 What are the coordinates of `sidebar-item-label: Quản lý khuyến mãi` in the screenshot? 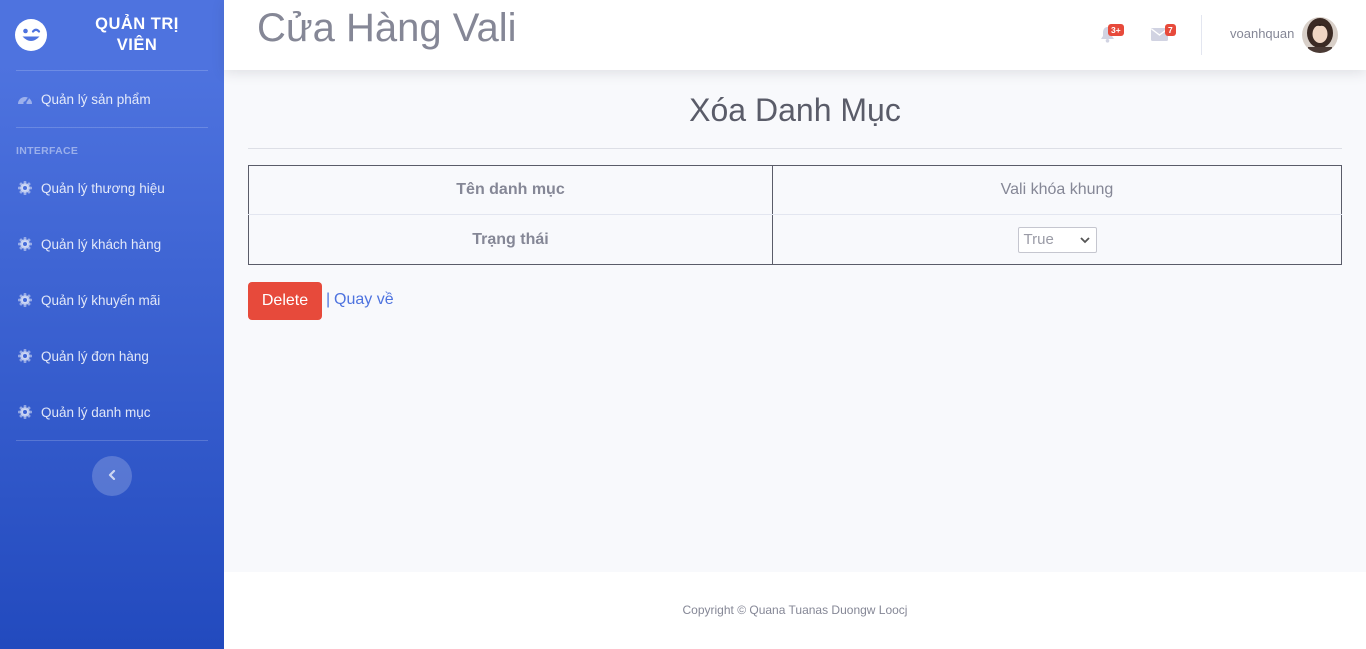 It's located at (101, 300).